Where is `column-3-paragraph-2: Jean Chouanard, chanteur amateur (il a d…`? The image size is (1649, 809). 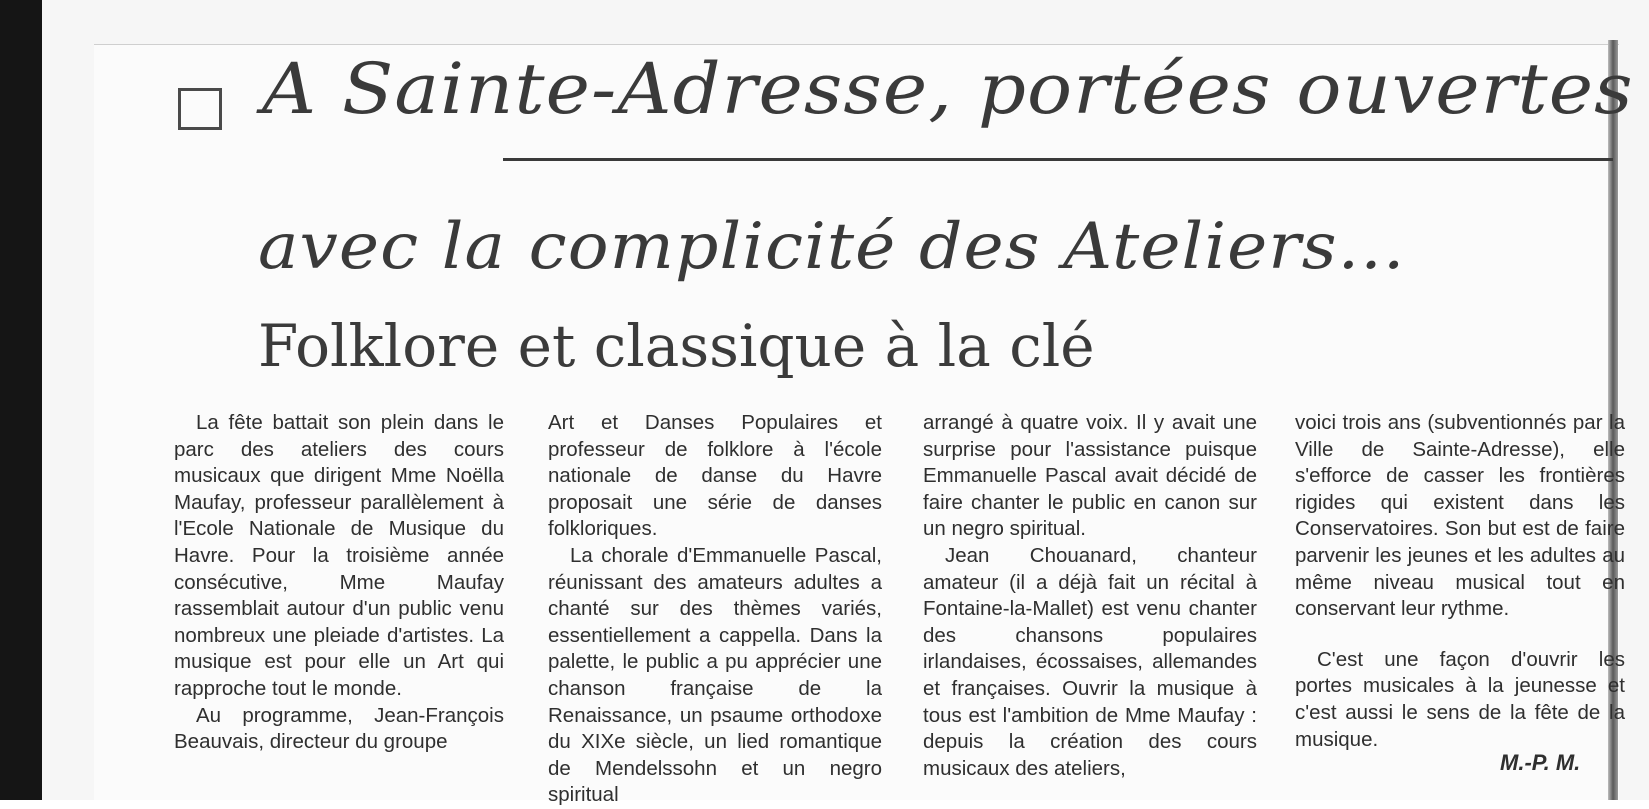
column-3-paragraph-2: Jean Chouanard, chanteur amateur (il a d… is located at coordinates (1090, 661).